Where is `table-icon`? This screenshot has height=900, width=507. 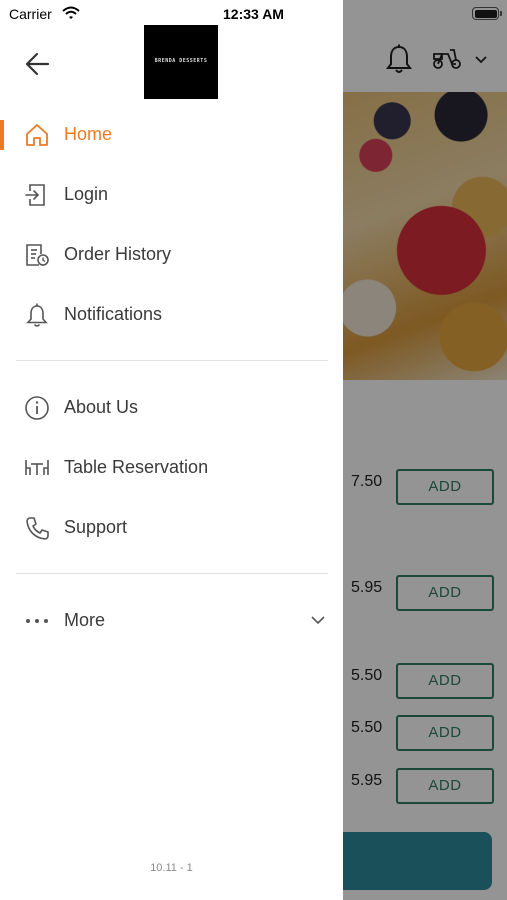 table-icon is located at coordinates (37, 468).